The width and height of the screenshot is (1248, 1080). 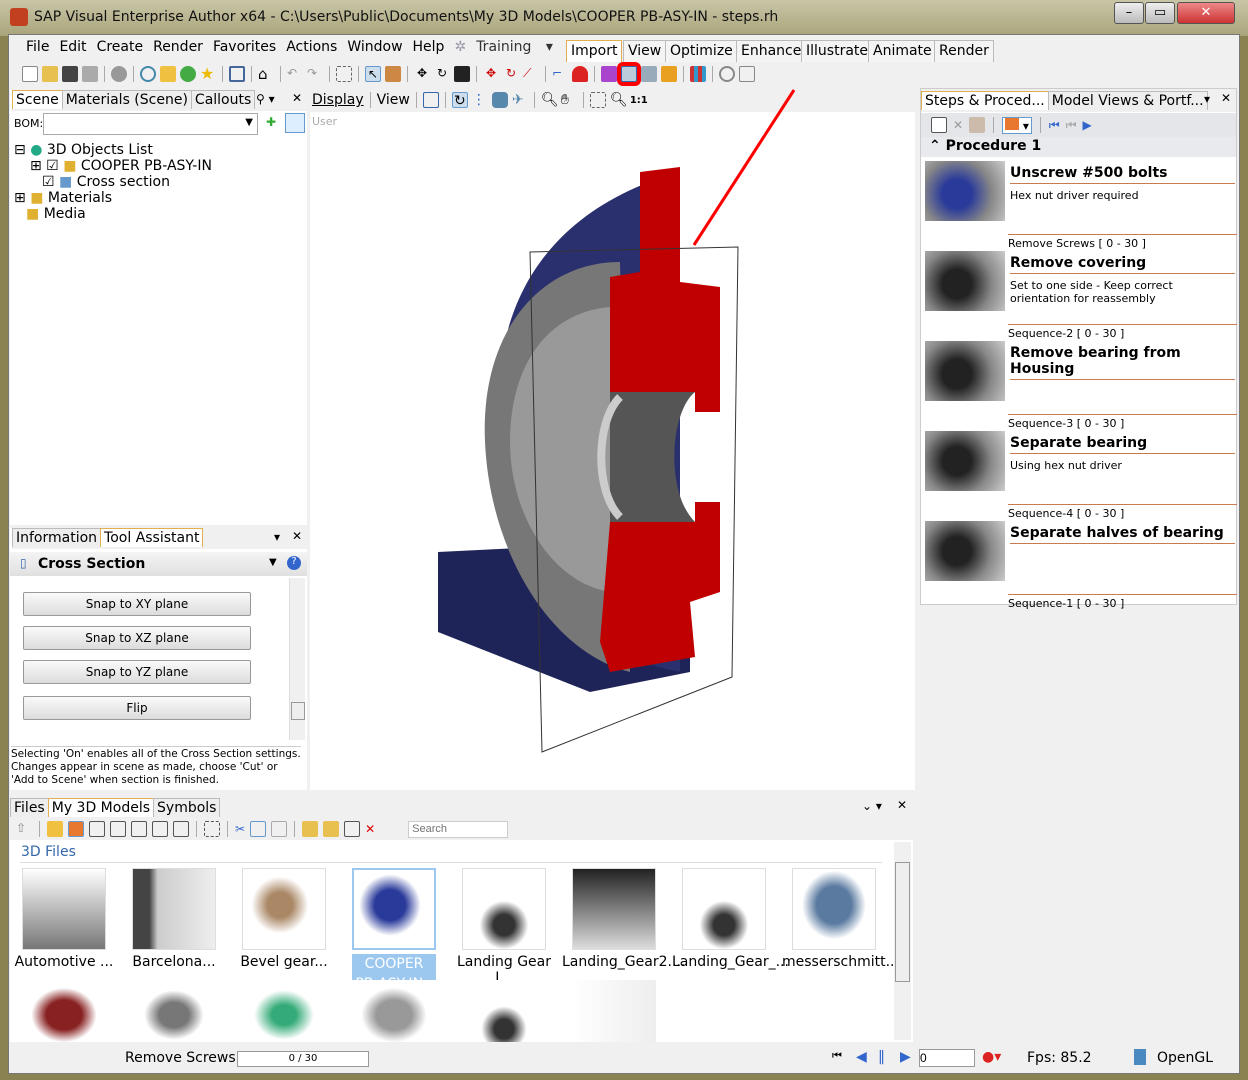 What do you see at coordinates (905, 1057) in the screenshot?
I see `next-icon: ▶` at bounding box center [905, 1057].